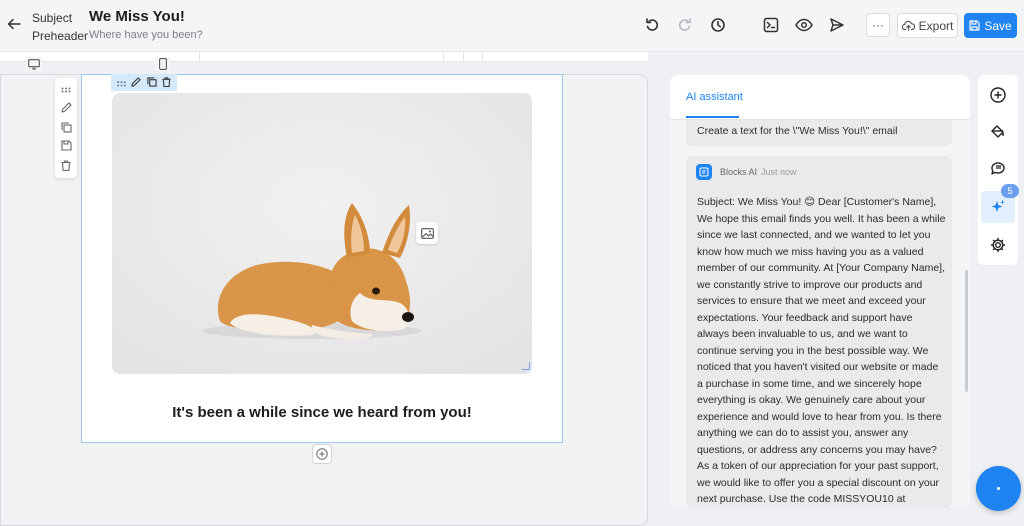  What do you see at coordinates (1010, 191) in the screenshot?
I see `notification-badge: 5` at bounding box center [1010, 191].